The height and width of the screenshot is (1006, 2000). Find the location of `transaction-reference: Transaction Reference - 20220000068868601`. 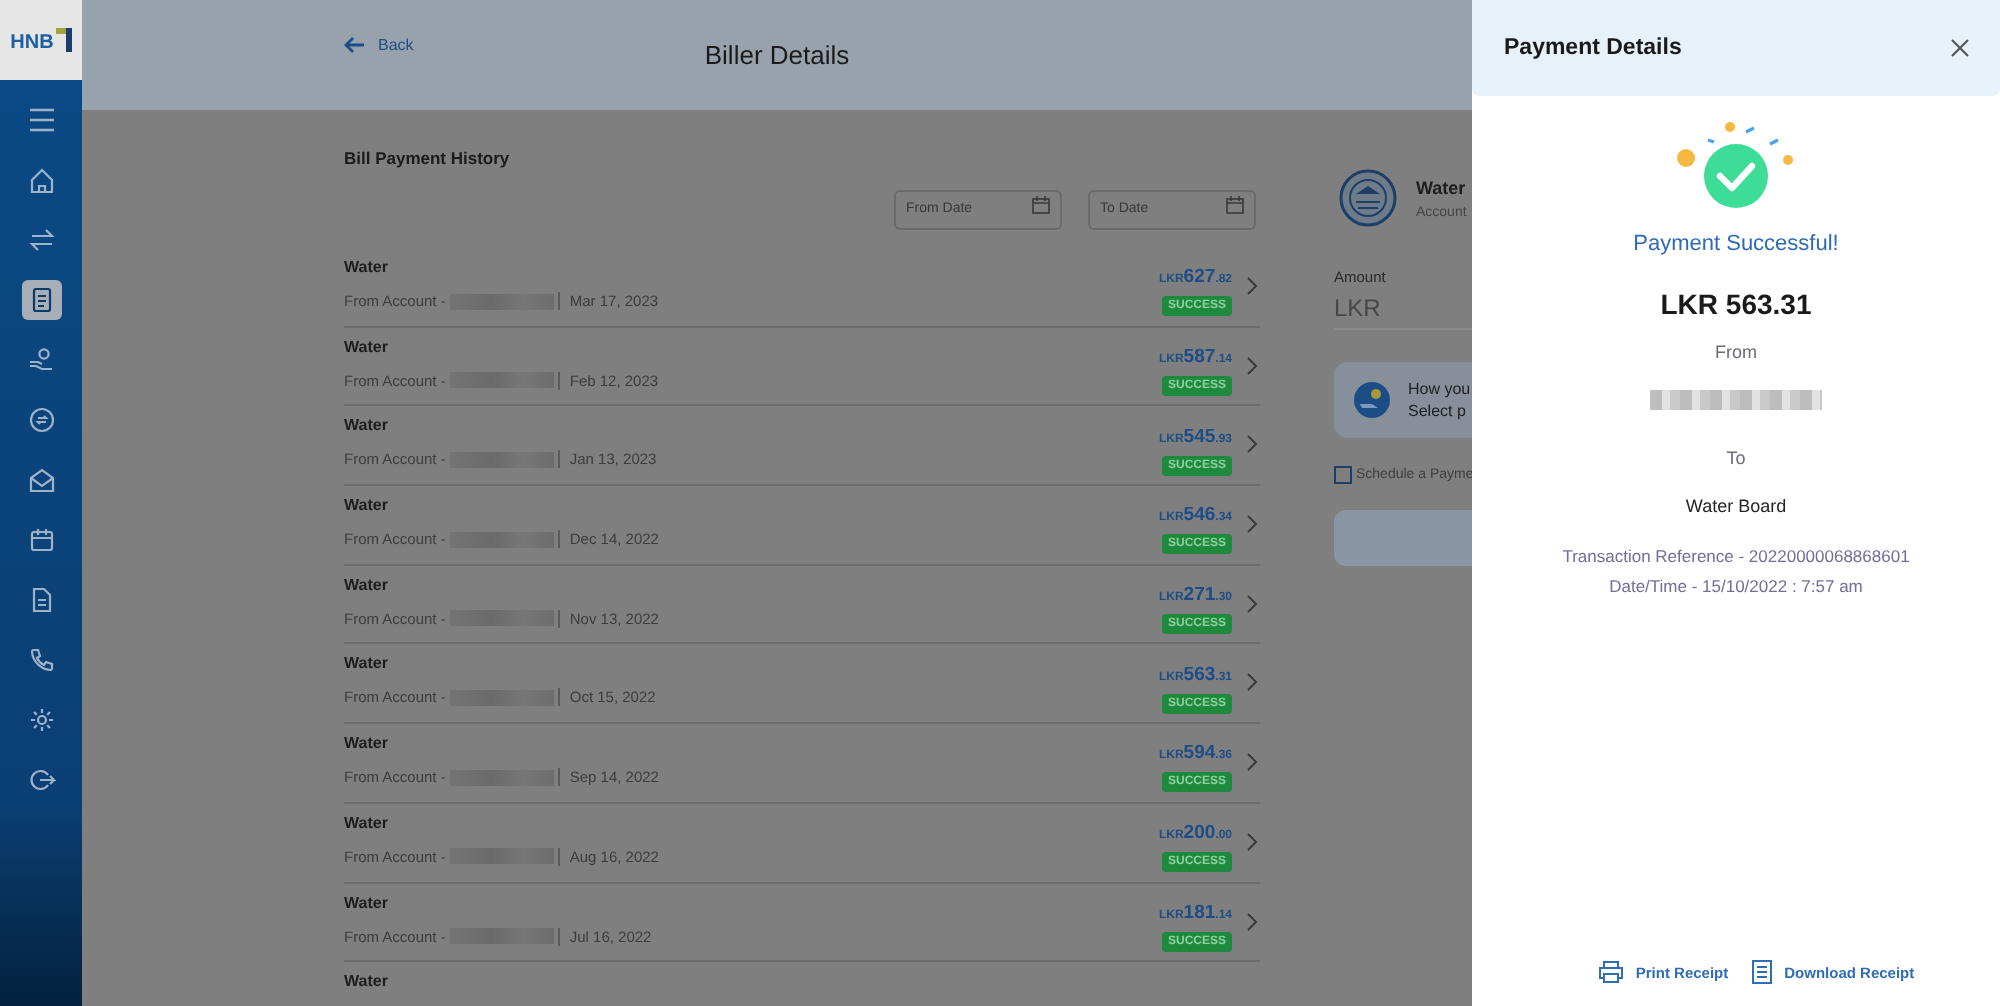

transaction-reference: Transaction Reference - 20220000068868601 is located at coordinates (1736, 556).